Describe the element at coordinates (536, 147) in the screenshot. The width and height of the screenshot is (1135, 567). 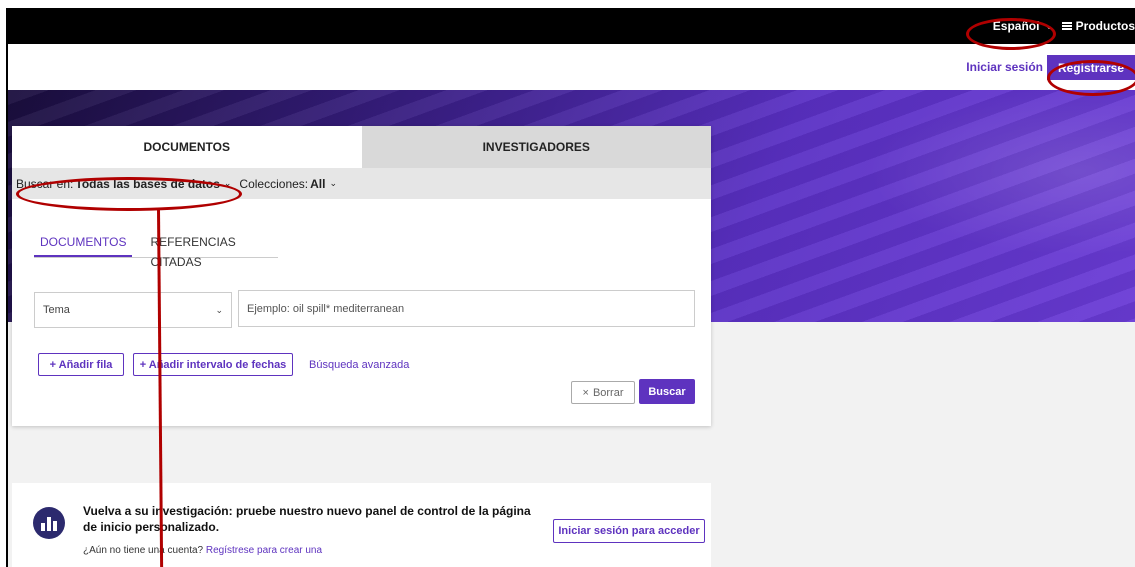
I see `tab-researchers: INVESTIGADORES` at that location.